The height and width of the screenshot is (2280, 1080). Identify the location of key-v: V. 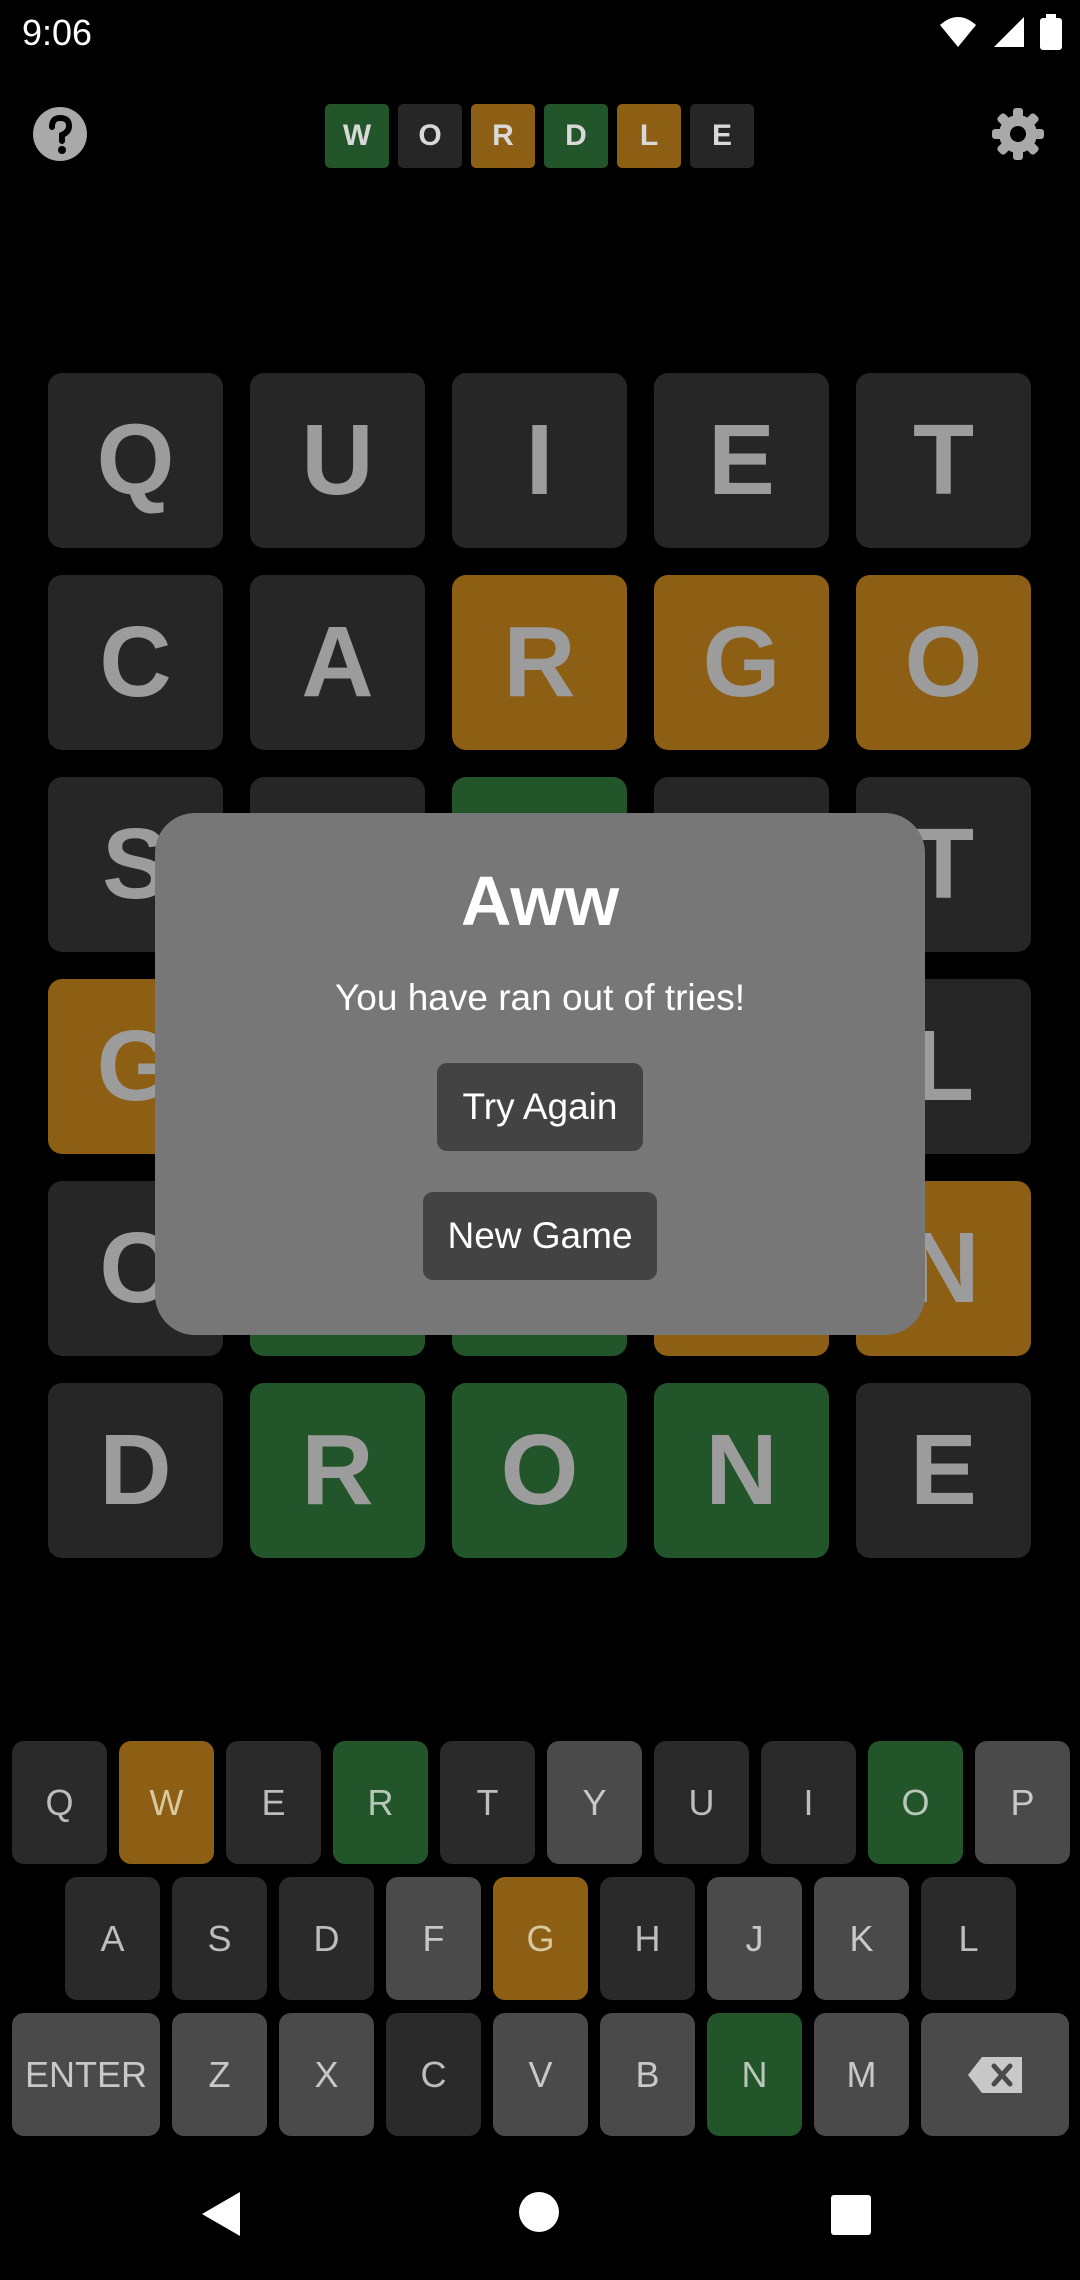
(540, 2074).